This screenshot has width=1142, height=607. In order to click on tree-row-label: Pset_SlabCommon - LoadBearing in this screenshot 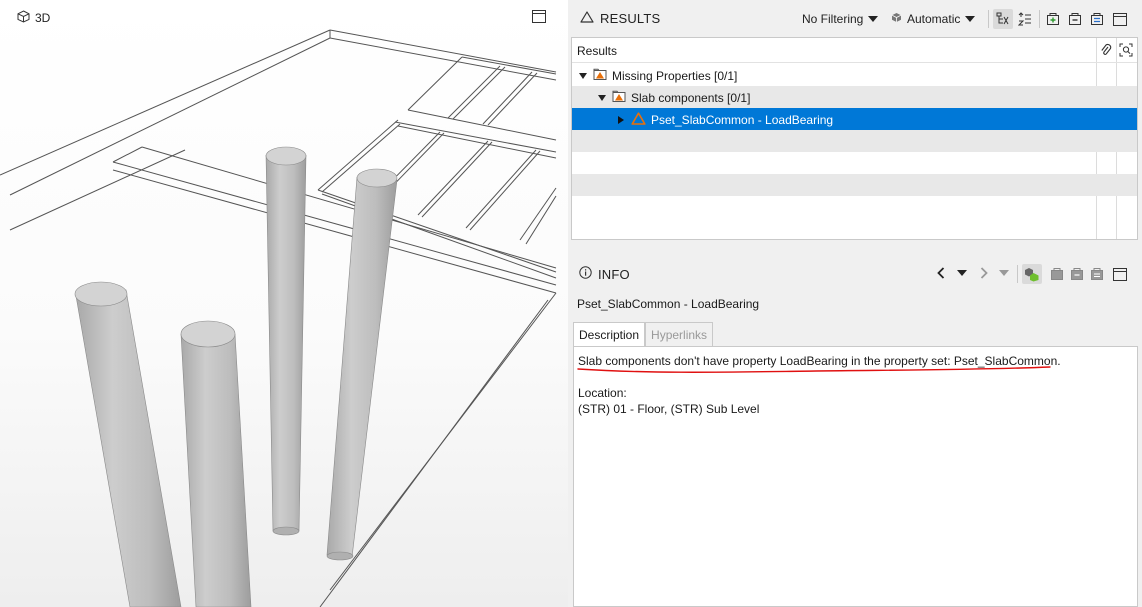, I will do `click(742, 120)`.